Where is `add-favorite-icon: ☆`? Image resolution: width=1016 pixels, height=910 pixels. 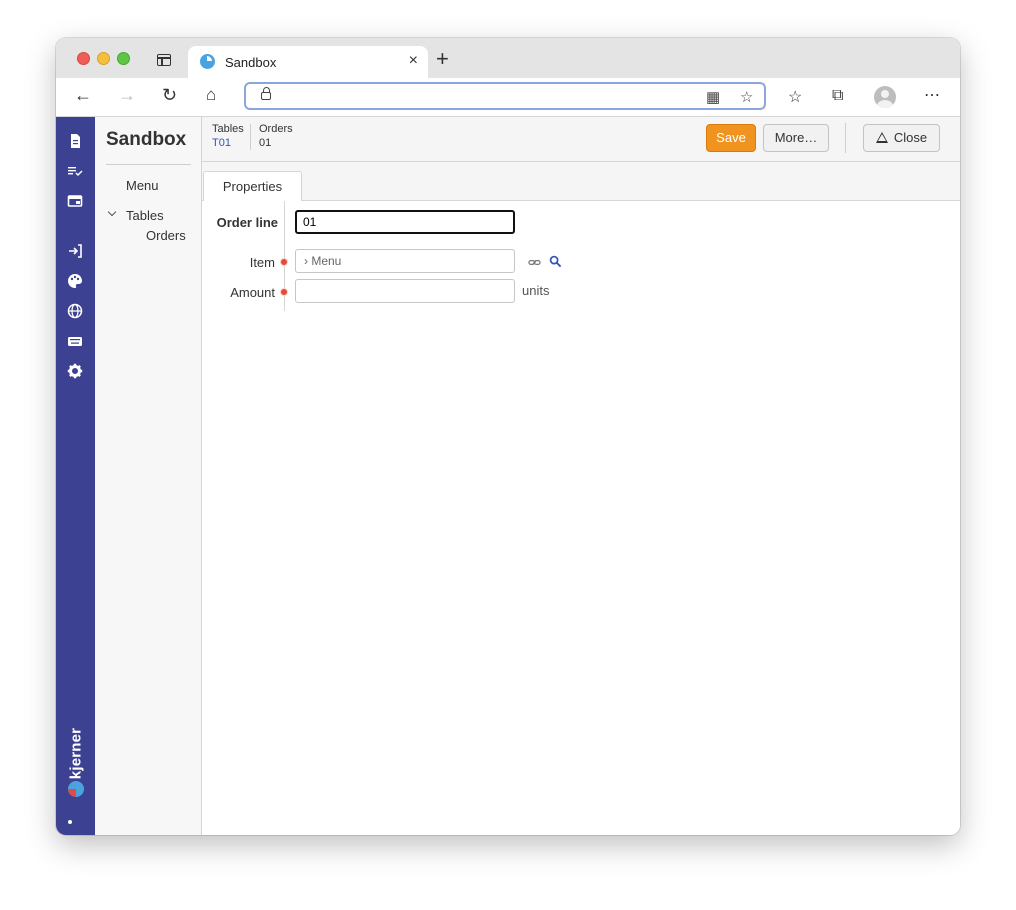 add-favorite-icon: ☆ is located at coordinates (746, 97).